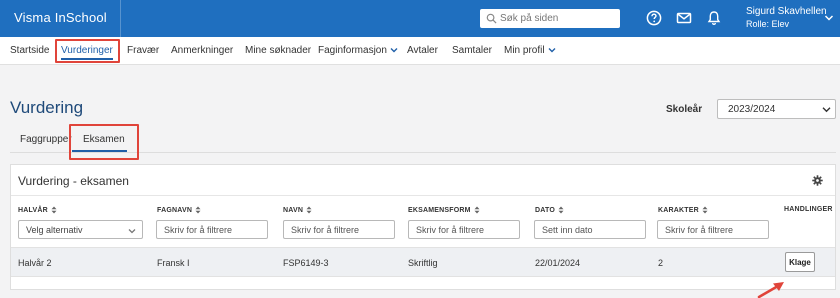 The height and width of the screenshot is (298, 840). I want to click on cell-karakter: 2, so click(661, 263).